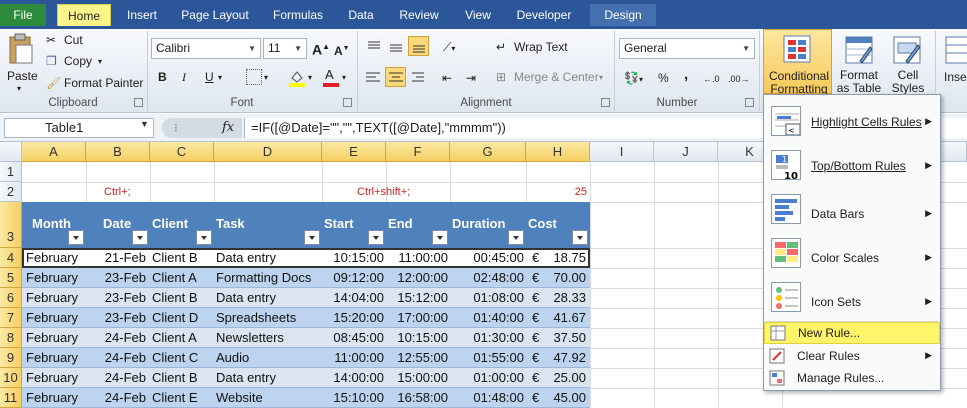 This screenshot has height=408, width=967. I want to click on table-cell: 25.00, so click(565, 378).